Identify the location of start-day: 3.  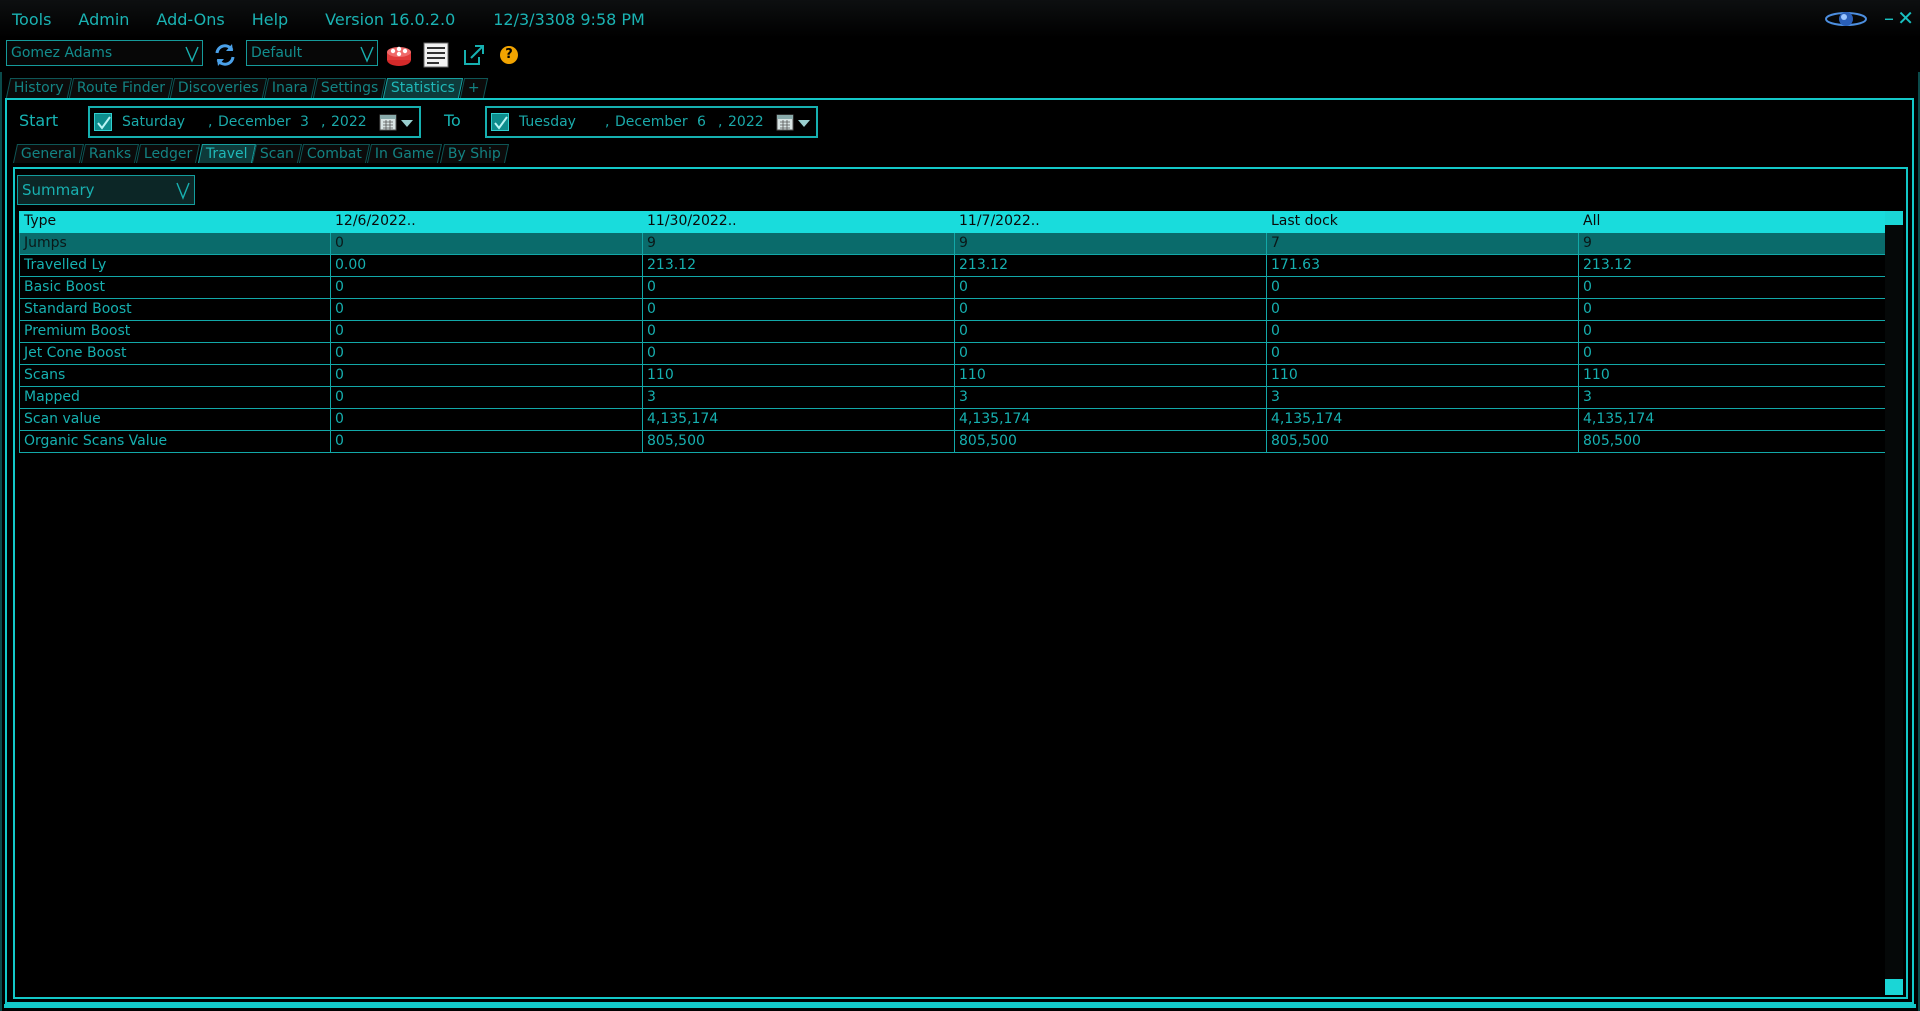
(304, 122).